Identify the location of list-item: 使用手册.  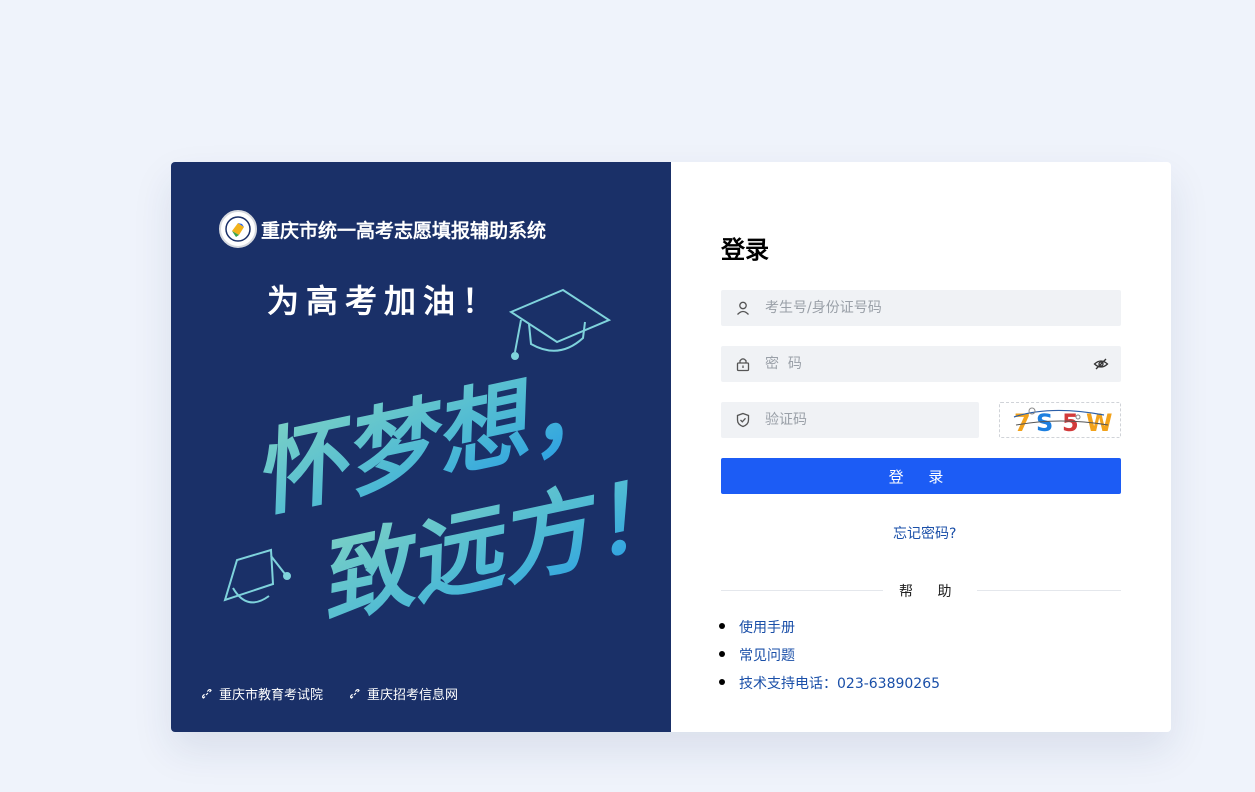
(829, 630).